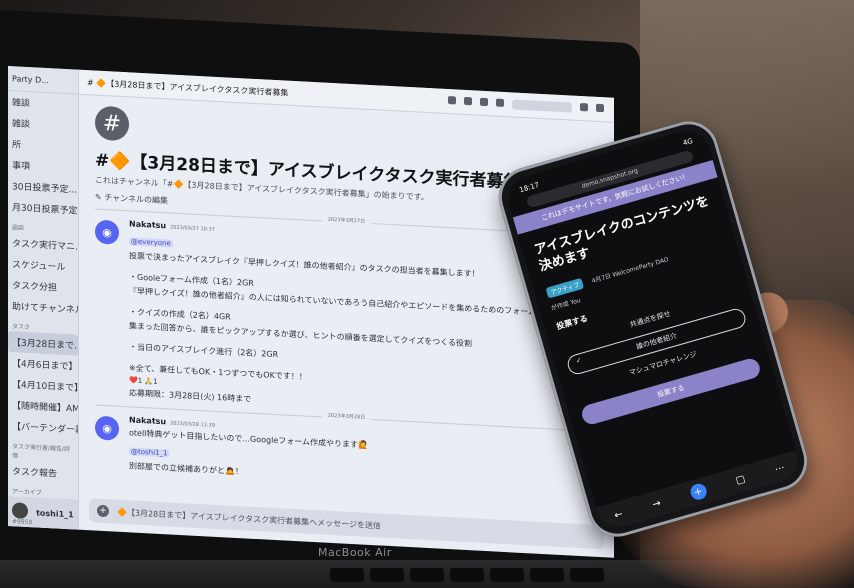  What do you see at coordinates (578, 361) in the screenshot?
I see `check-icon: ✓` at bounding box center [578, 361].